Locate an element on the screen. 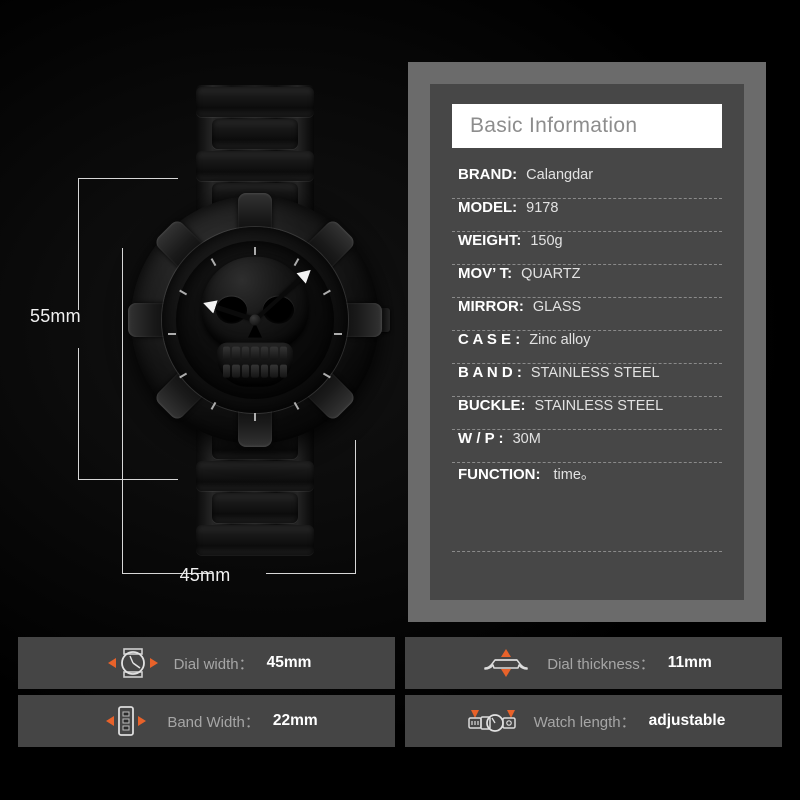 The height and width of the screenshot is (800, 800). info-card-label: Dial thickness： is located at coordinates (601, 664).